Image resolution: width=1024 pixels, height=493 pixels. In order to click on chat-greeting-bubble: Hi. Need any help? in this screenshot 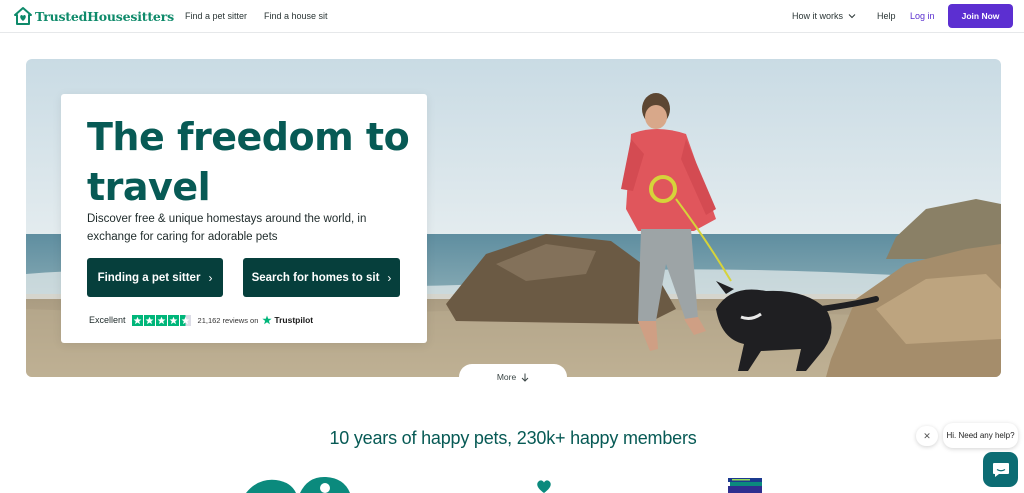, I will do `click(980, 435)`.